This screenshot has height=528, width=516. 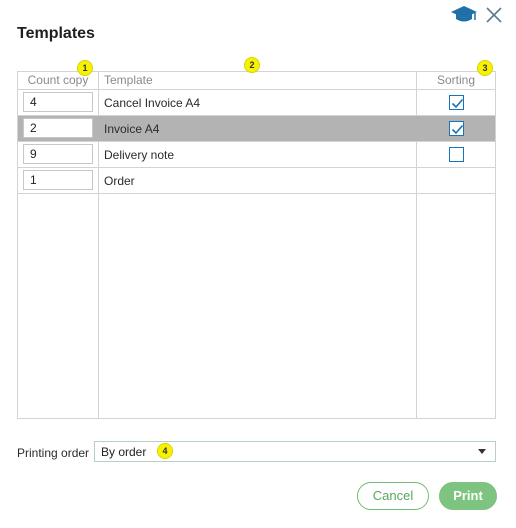 I want to click on chevron-down-icon, so click(x=482, y=451).